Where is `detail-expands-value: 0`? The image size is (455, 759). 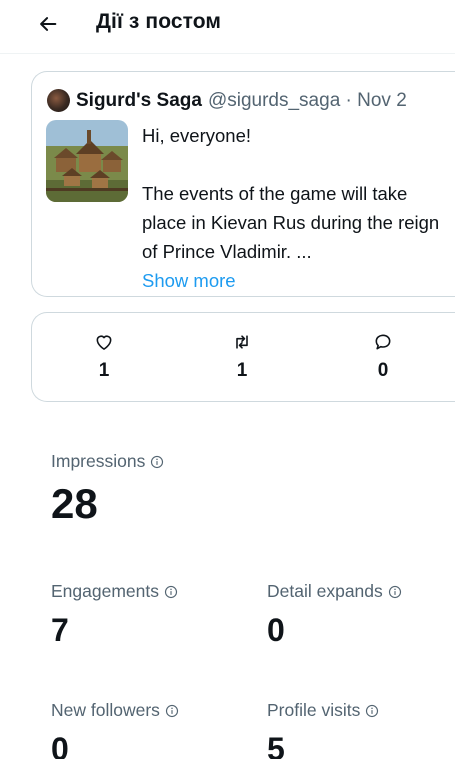 detail-expands-value: 0 is located at coordinates (276, 630).